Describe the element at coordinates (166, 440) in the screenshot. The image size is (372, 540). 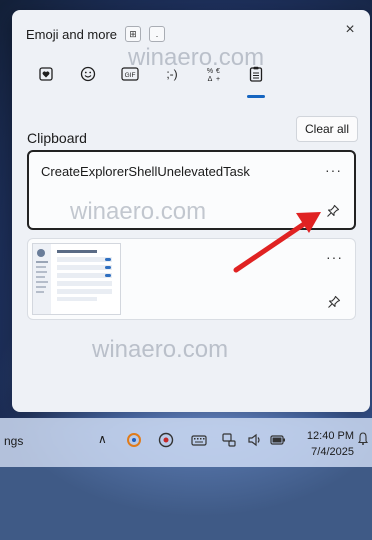
I see `media-icon` at that location.